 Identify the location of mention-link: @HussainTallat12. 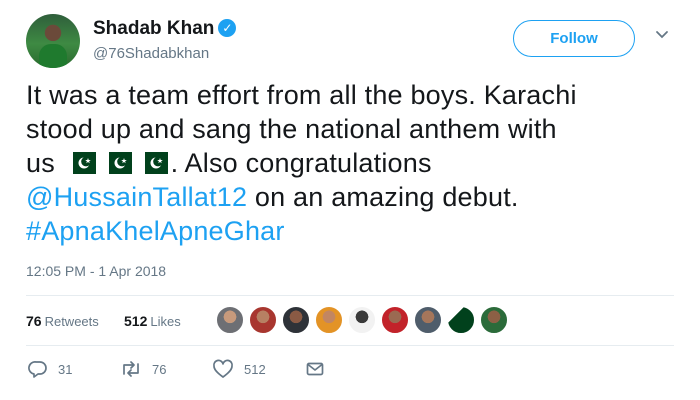
(136, 197).